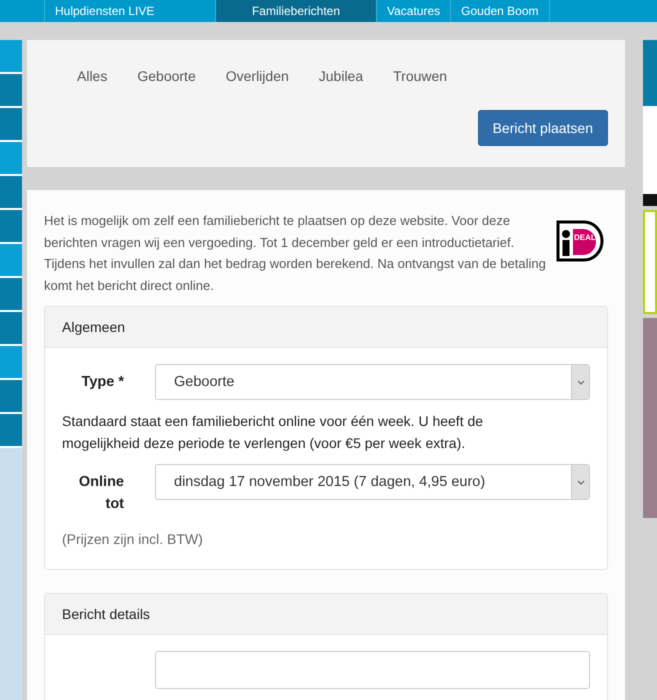  What do you see at coordinates (580, 241) in the screenshot?
I see `payment-logo-icon: DEAL` at bounding box center [580, 241].